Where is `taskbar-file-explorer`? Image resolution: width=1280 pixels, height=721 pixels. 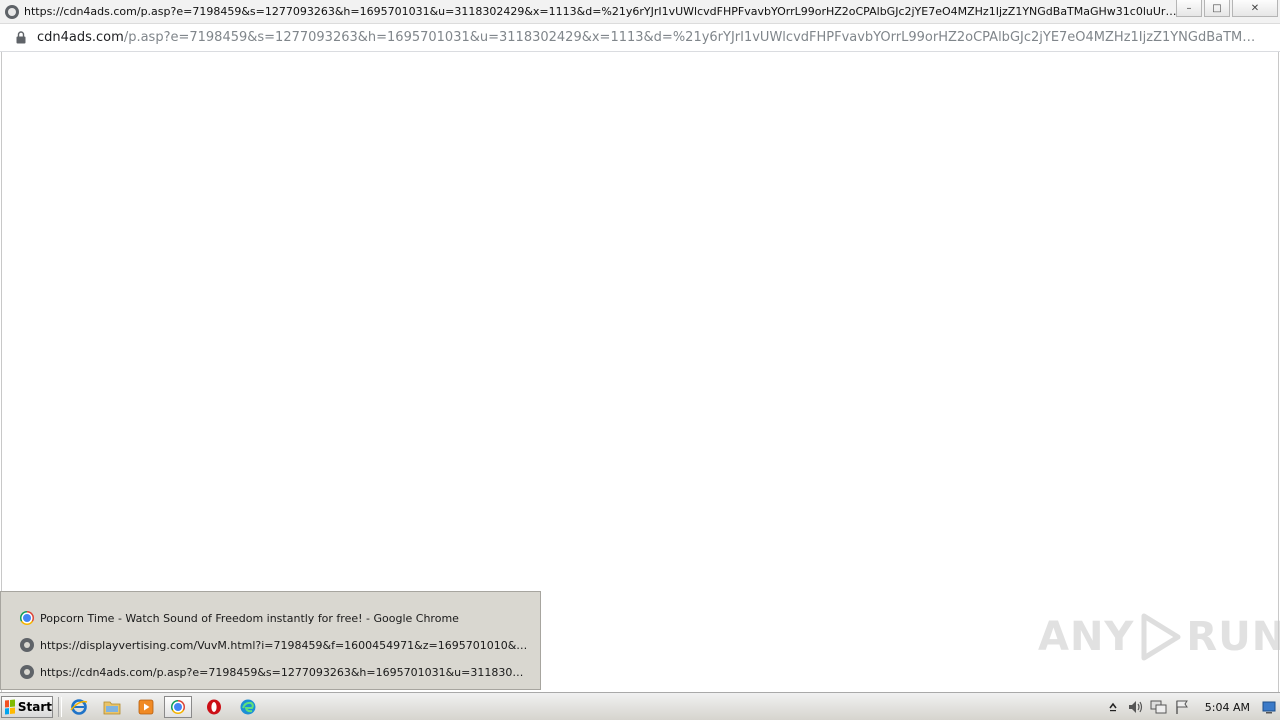
taskbar-file-explorer is located at coordinates (112, 707).